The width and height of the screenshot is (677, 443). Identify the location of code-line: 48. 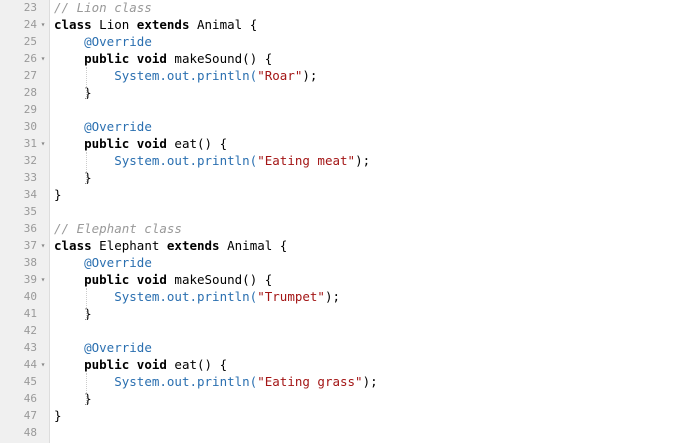
(338, 432).